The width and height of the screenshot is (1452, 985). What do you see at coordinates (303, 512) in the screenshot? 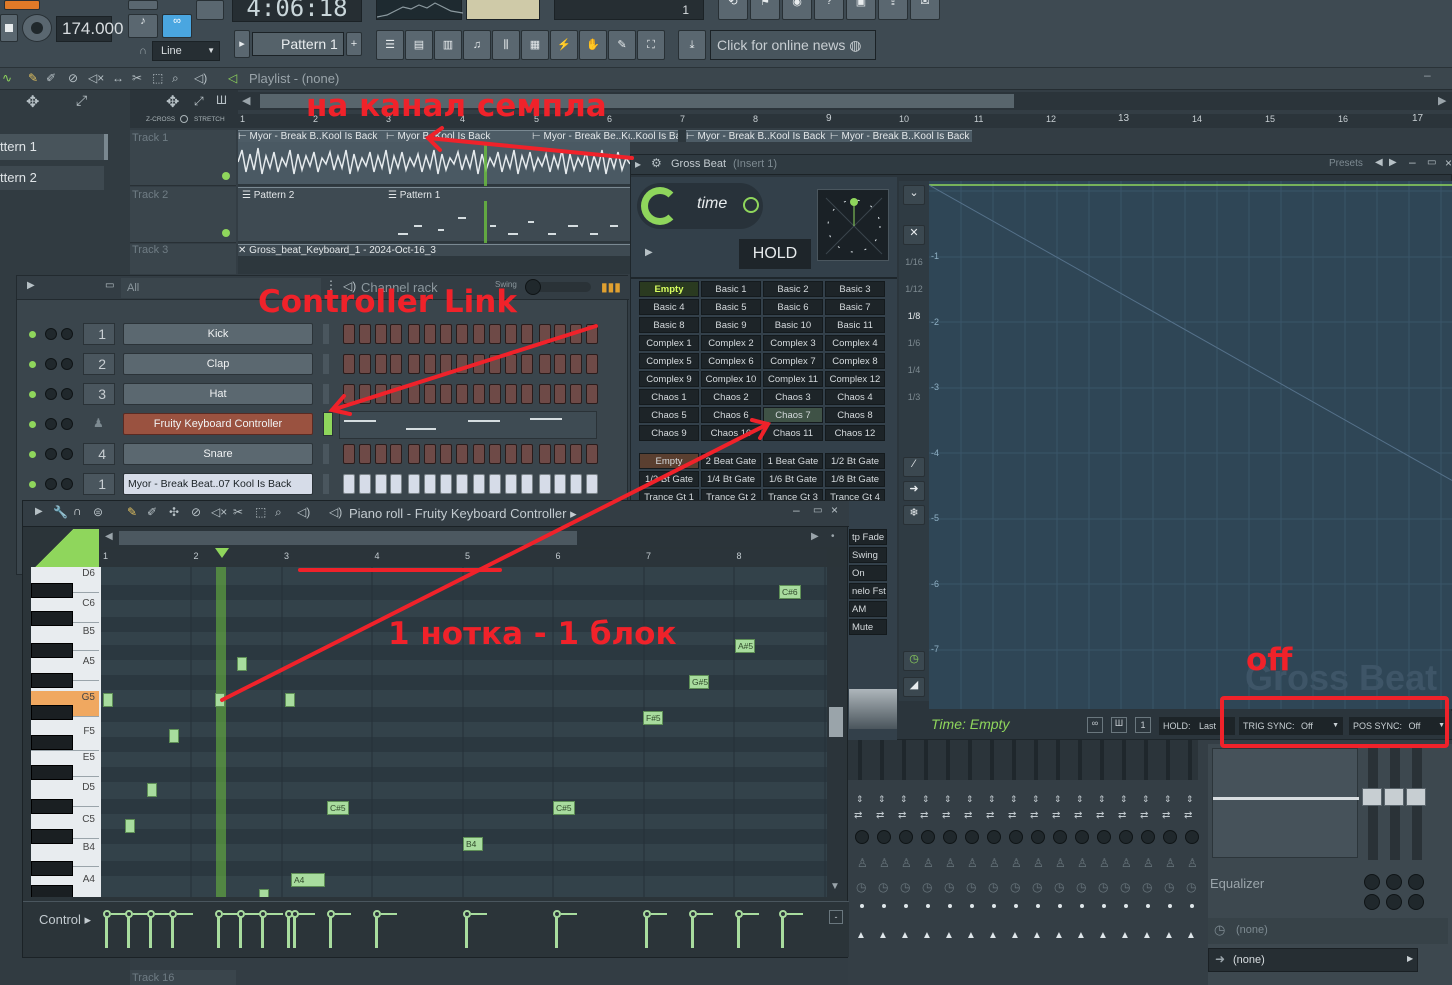
I see `speaker-icon: ◁)` at bounding box center [303, 512].